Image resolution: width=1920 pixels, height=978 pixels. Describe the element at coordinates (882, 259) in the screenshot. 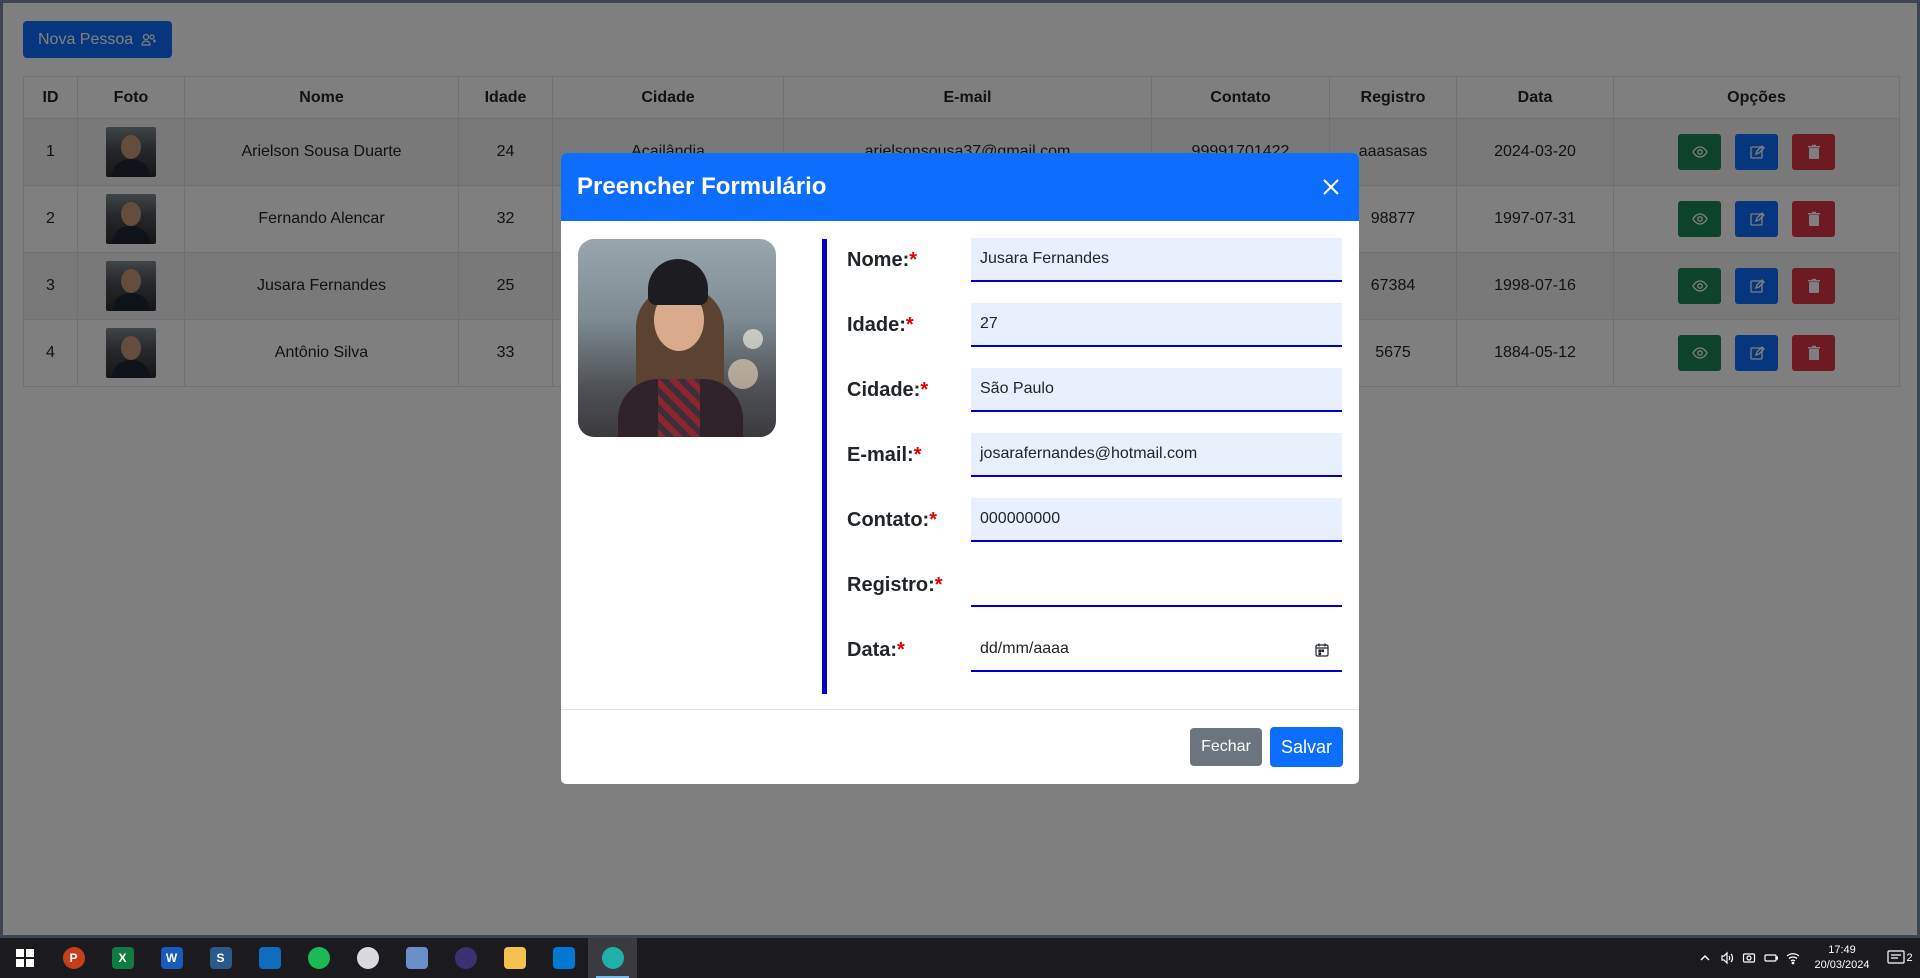

I see `nome-label: Nome:*` at that location.